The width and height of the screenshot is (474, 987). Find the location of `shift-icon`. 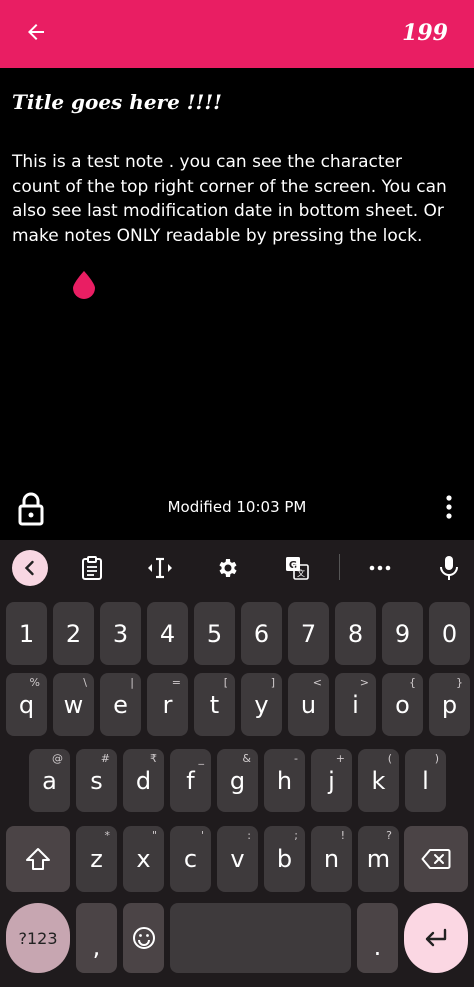

shift-icon is located at coordinates (38, 859).